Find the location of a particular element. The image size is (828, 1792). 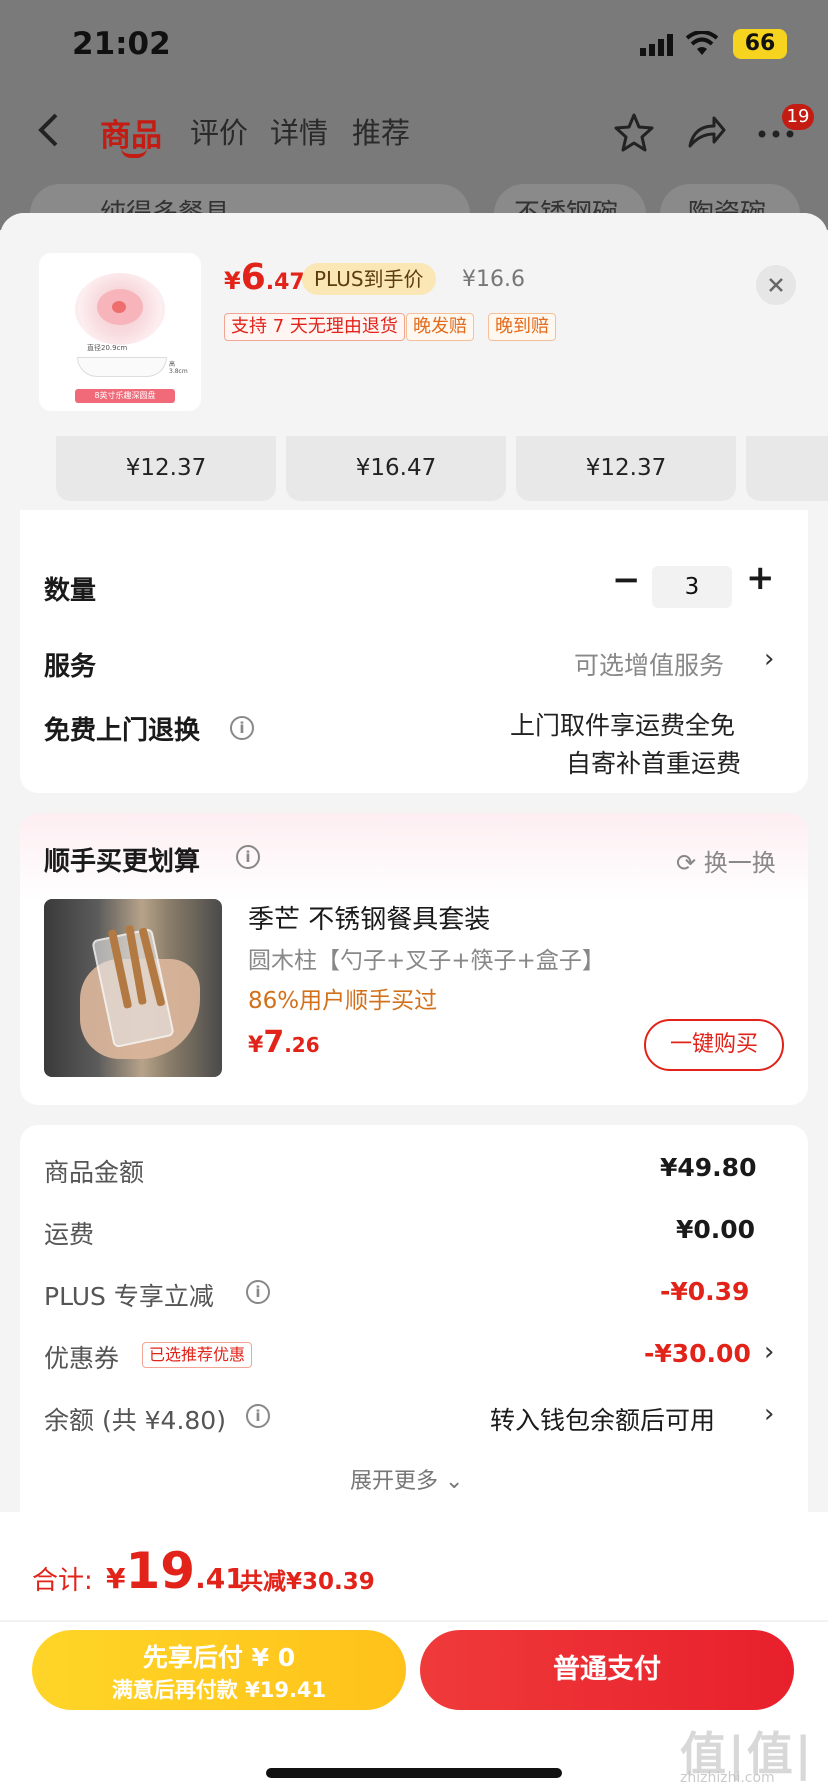

quantity-minus-button: − is located at coordinates (626, 580).